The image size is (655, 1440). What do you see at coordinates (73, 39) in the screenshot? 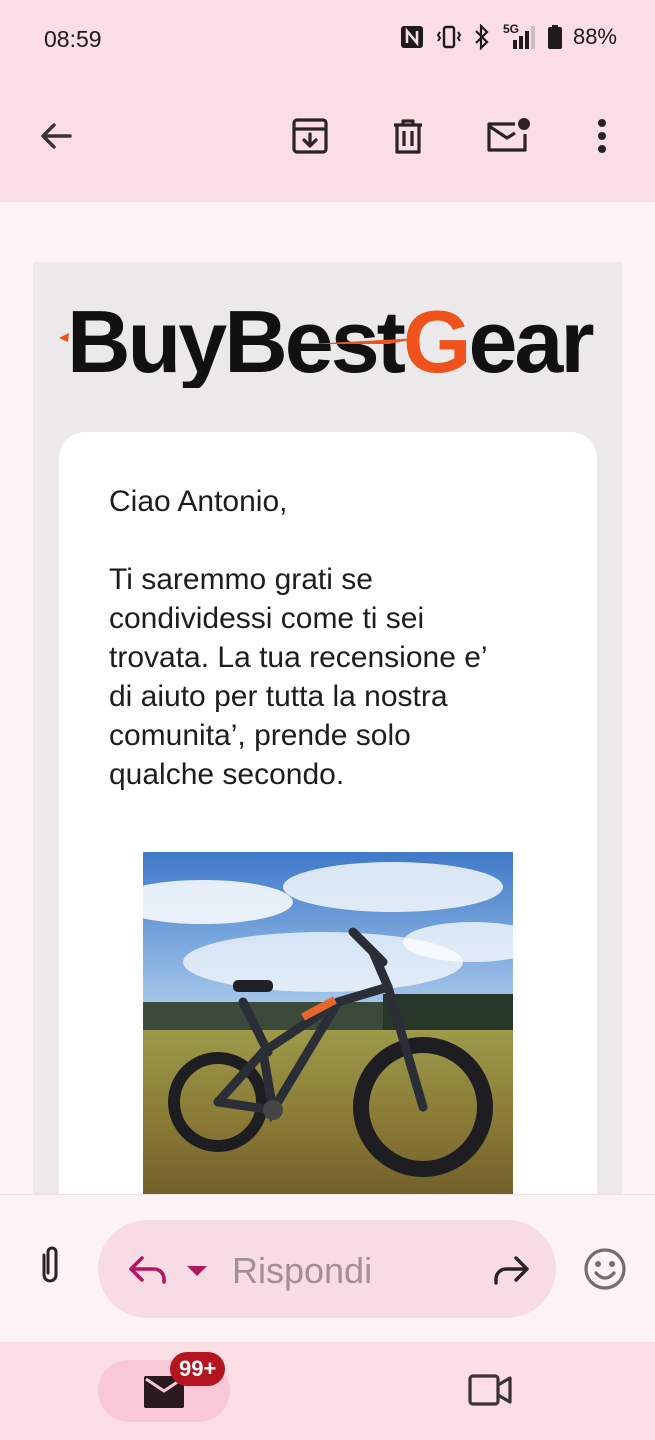
I see `status-time: 08:59` at bounding box center [73, 39].